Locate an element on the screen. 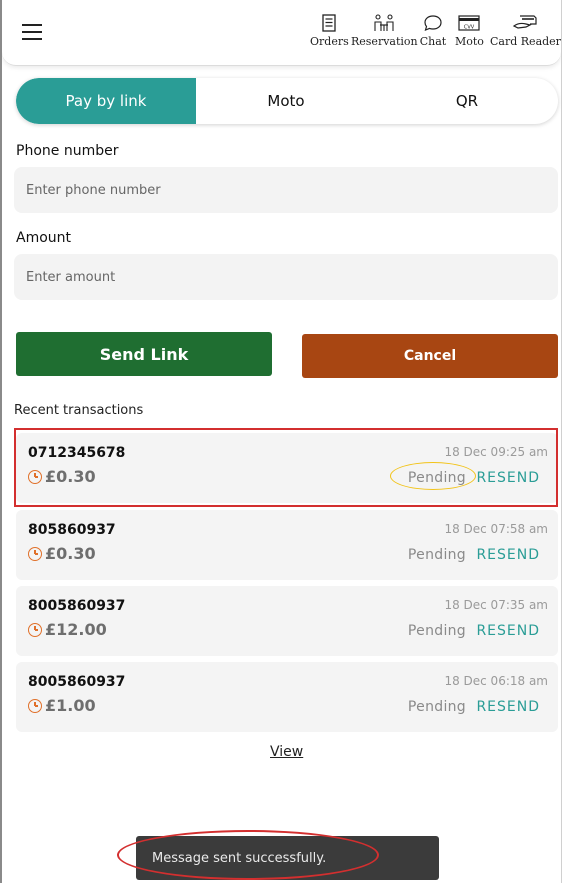  cancel-button: Cancel is located at coordinates (430, 356).